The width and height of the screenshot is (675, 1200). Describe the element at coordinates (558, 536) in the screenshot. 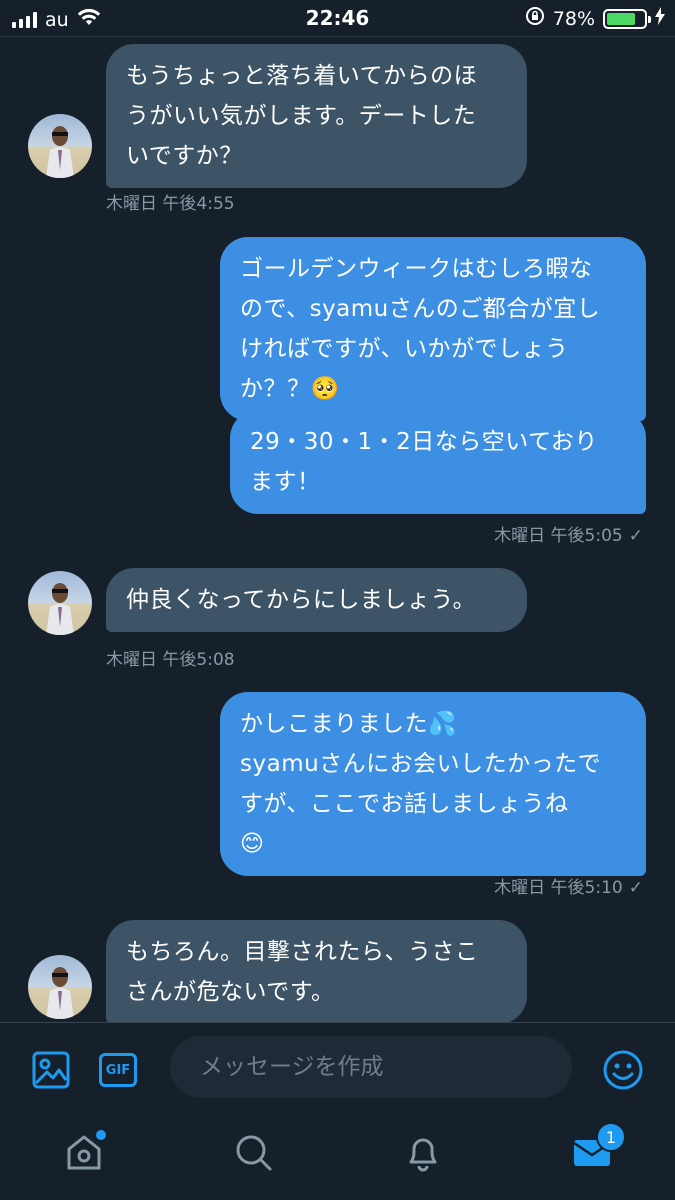

I see `timestamp-text: 木曜日 午後5:05` at that location.